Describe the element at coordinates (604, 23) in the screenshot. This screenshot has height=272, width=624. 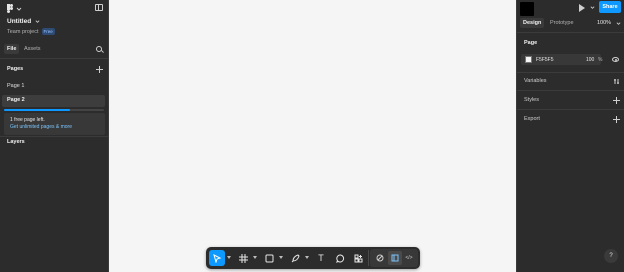
I see `zoom-level: 100%` at that location.